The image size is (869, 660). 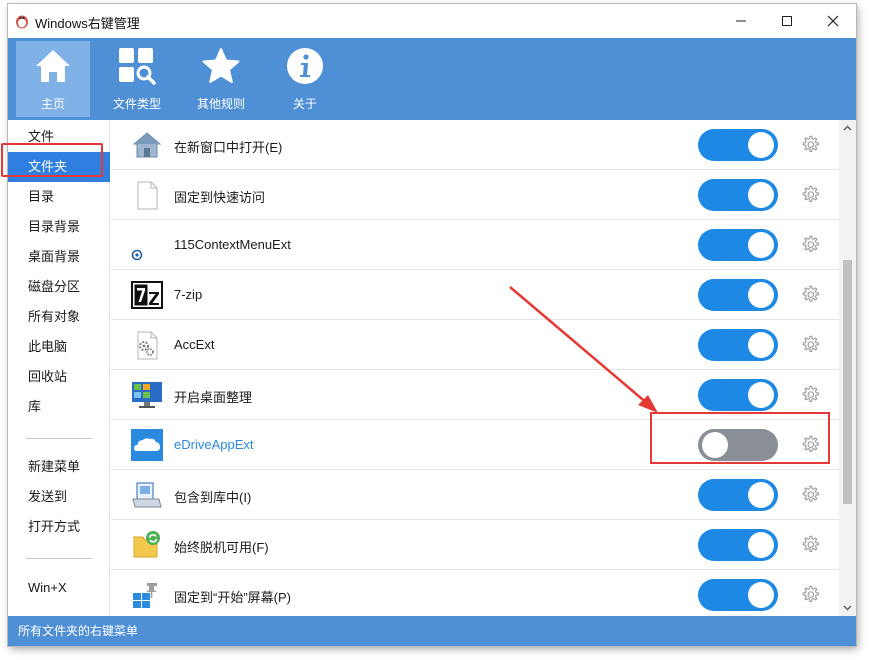 I want to click on scroll-up-button, so click(x=847, y=128).